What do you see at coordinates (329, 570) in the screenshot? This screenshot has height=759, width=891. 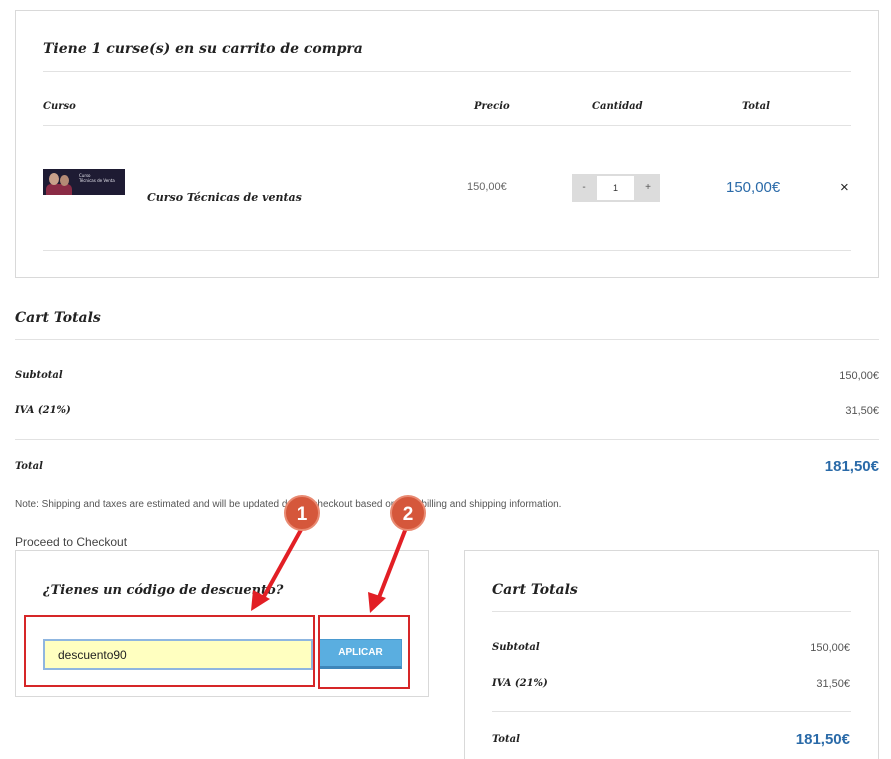 I see `annotation-arrows` at bounding box center [329, 570].